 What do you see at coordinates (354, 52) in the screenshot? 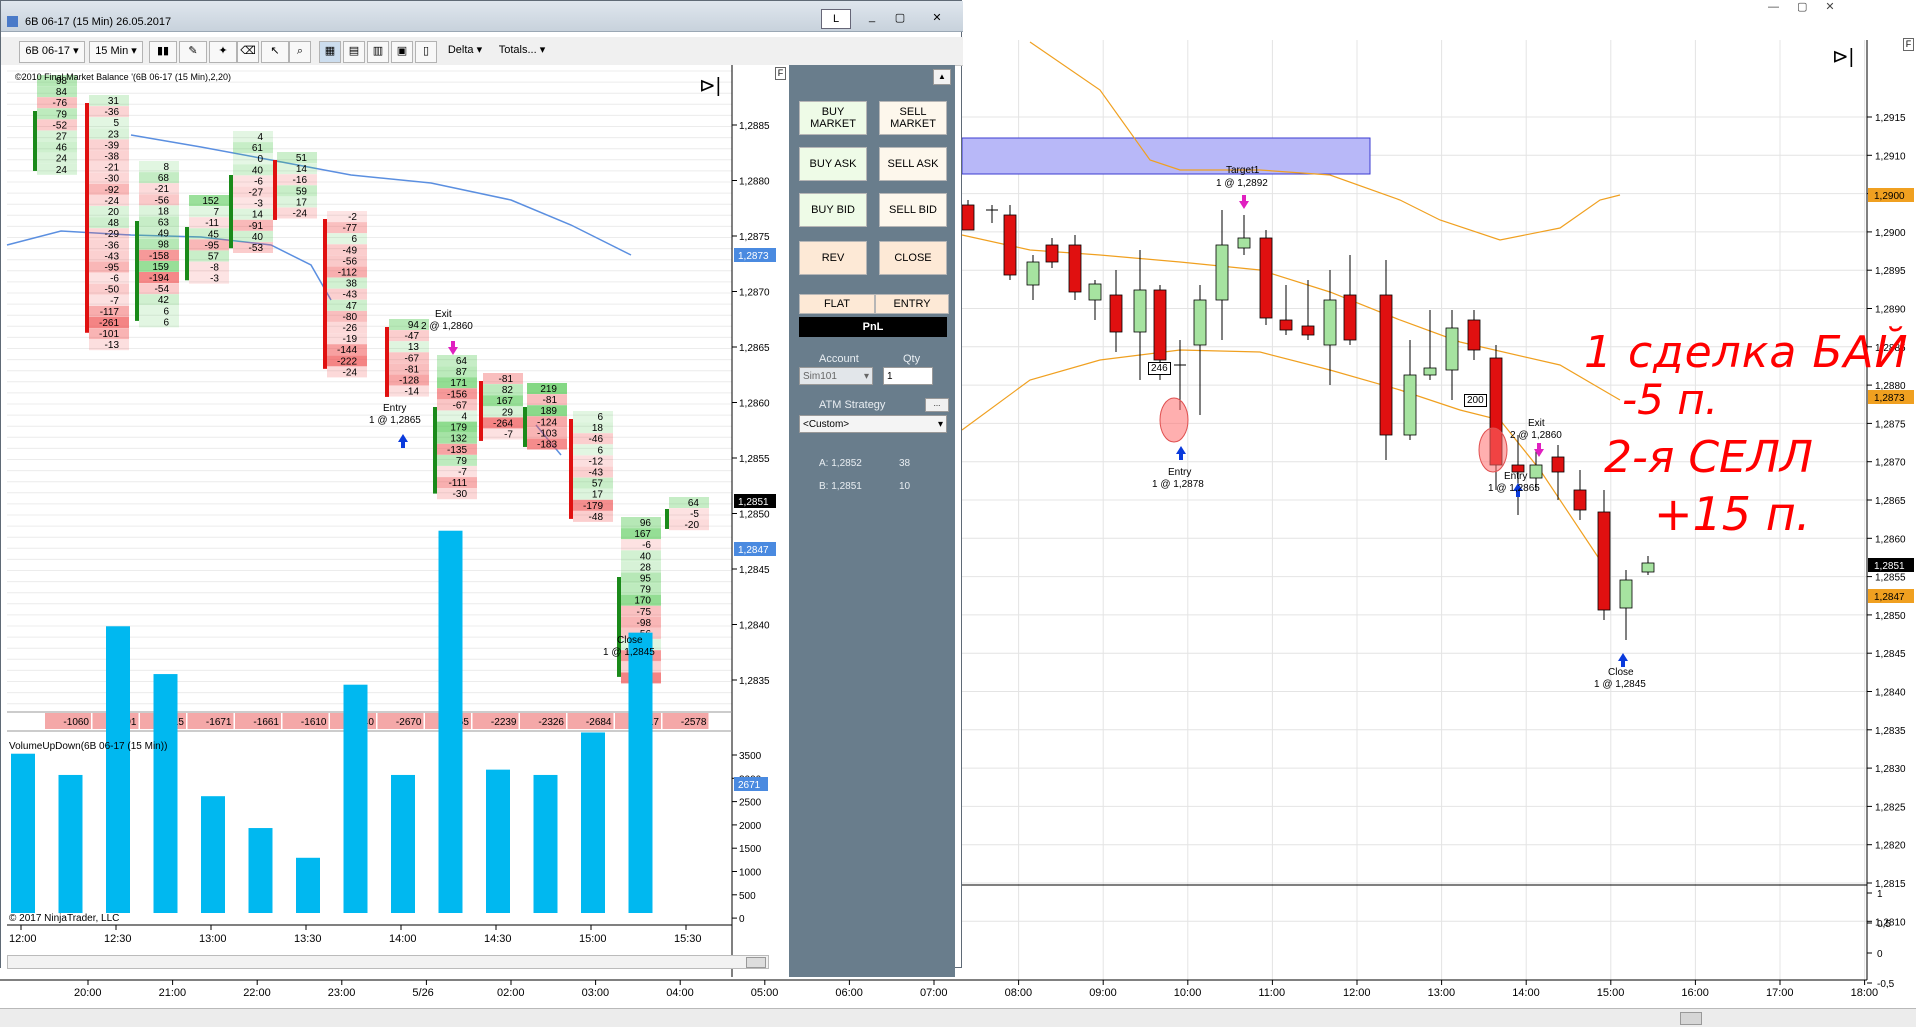
I see `indicators-icon: ▤` at bounding box center [354, 52].